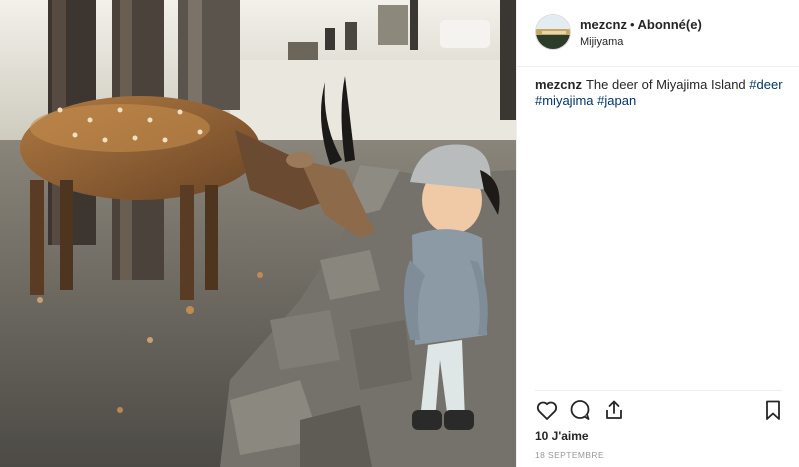 This screenshot has width=799, height=467. I want to click on header-title-line: mezcnz • Abonné(e), so click(641, 25).